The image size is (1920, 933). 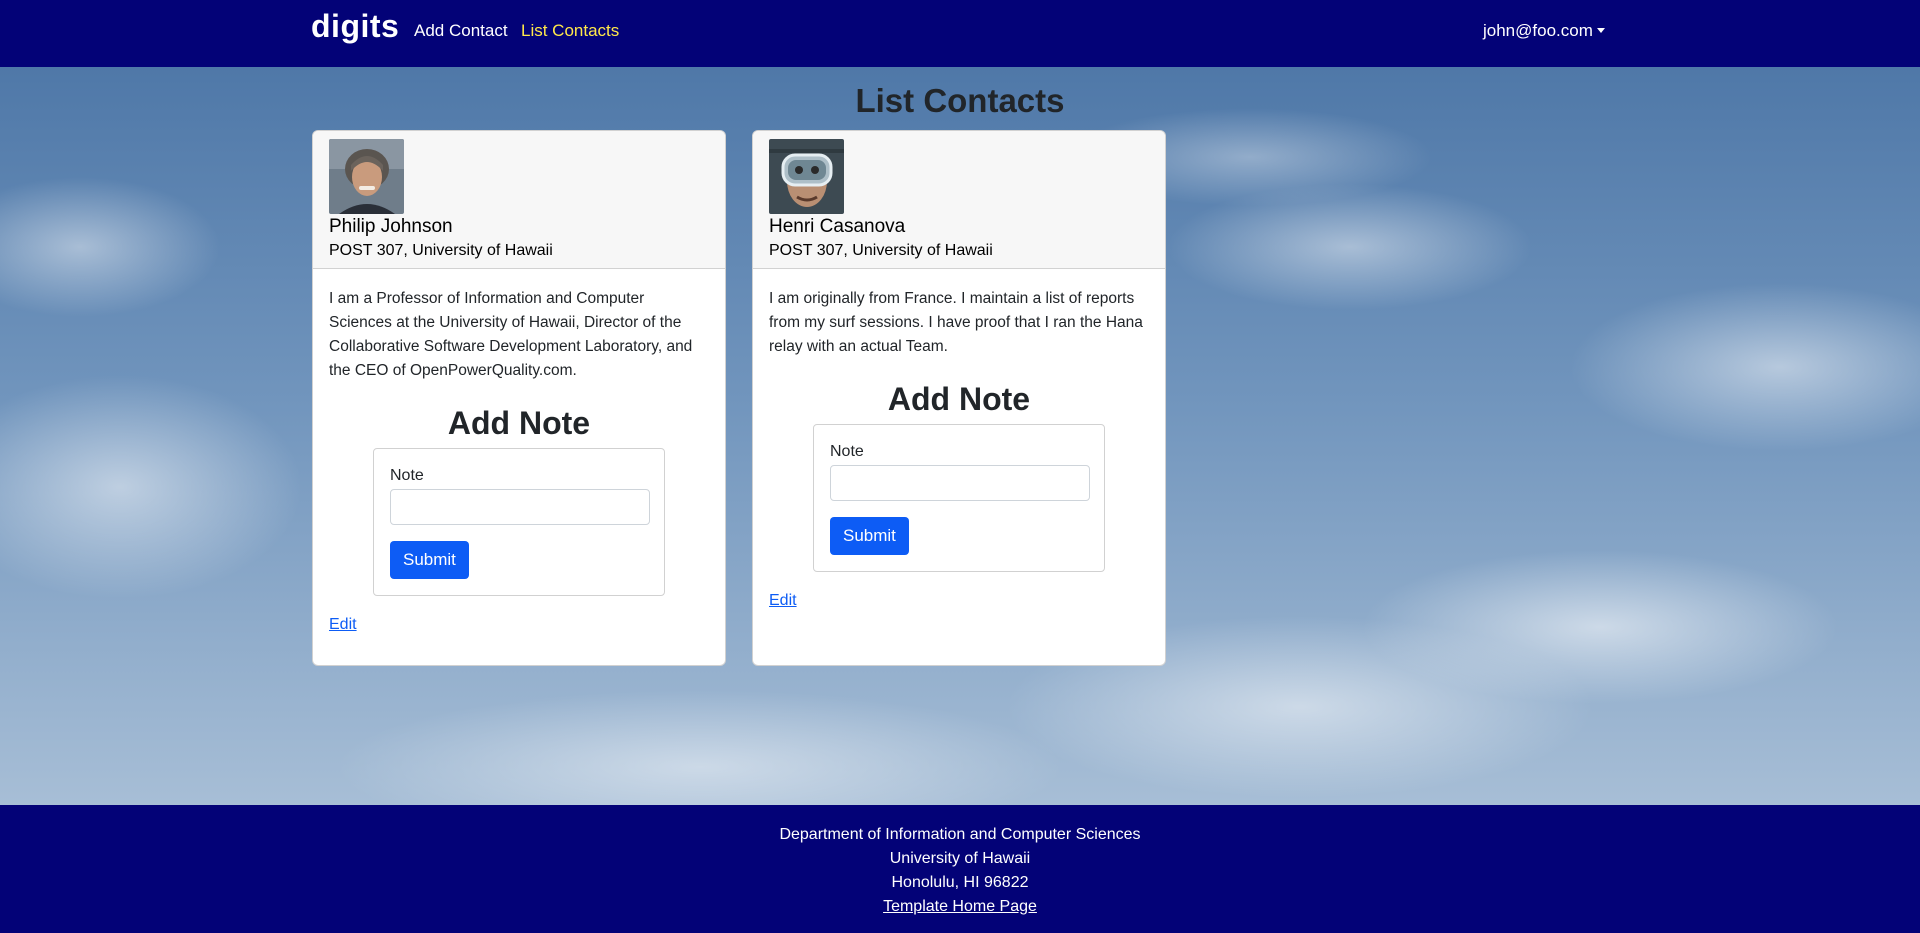 I want to click on user-dropdown: john@foo.com, so click(x=1544, y=31).